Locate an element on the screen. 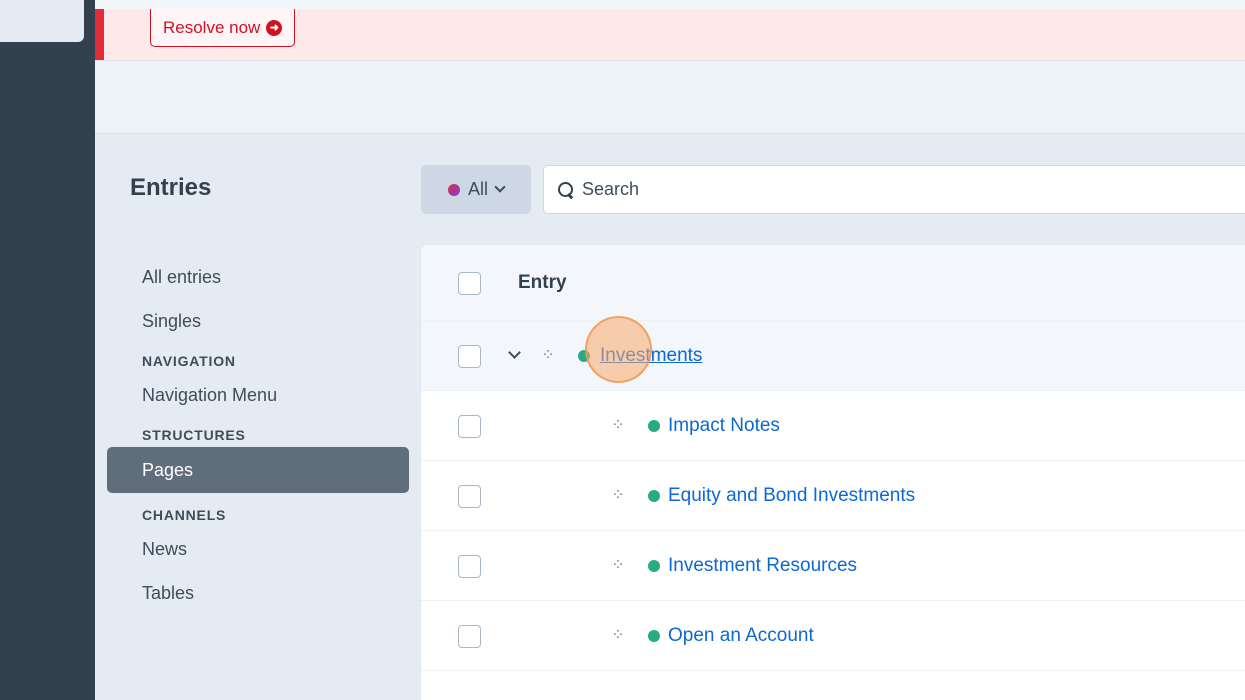  search-input is located at coordinates (882, 189).